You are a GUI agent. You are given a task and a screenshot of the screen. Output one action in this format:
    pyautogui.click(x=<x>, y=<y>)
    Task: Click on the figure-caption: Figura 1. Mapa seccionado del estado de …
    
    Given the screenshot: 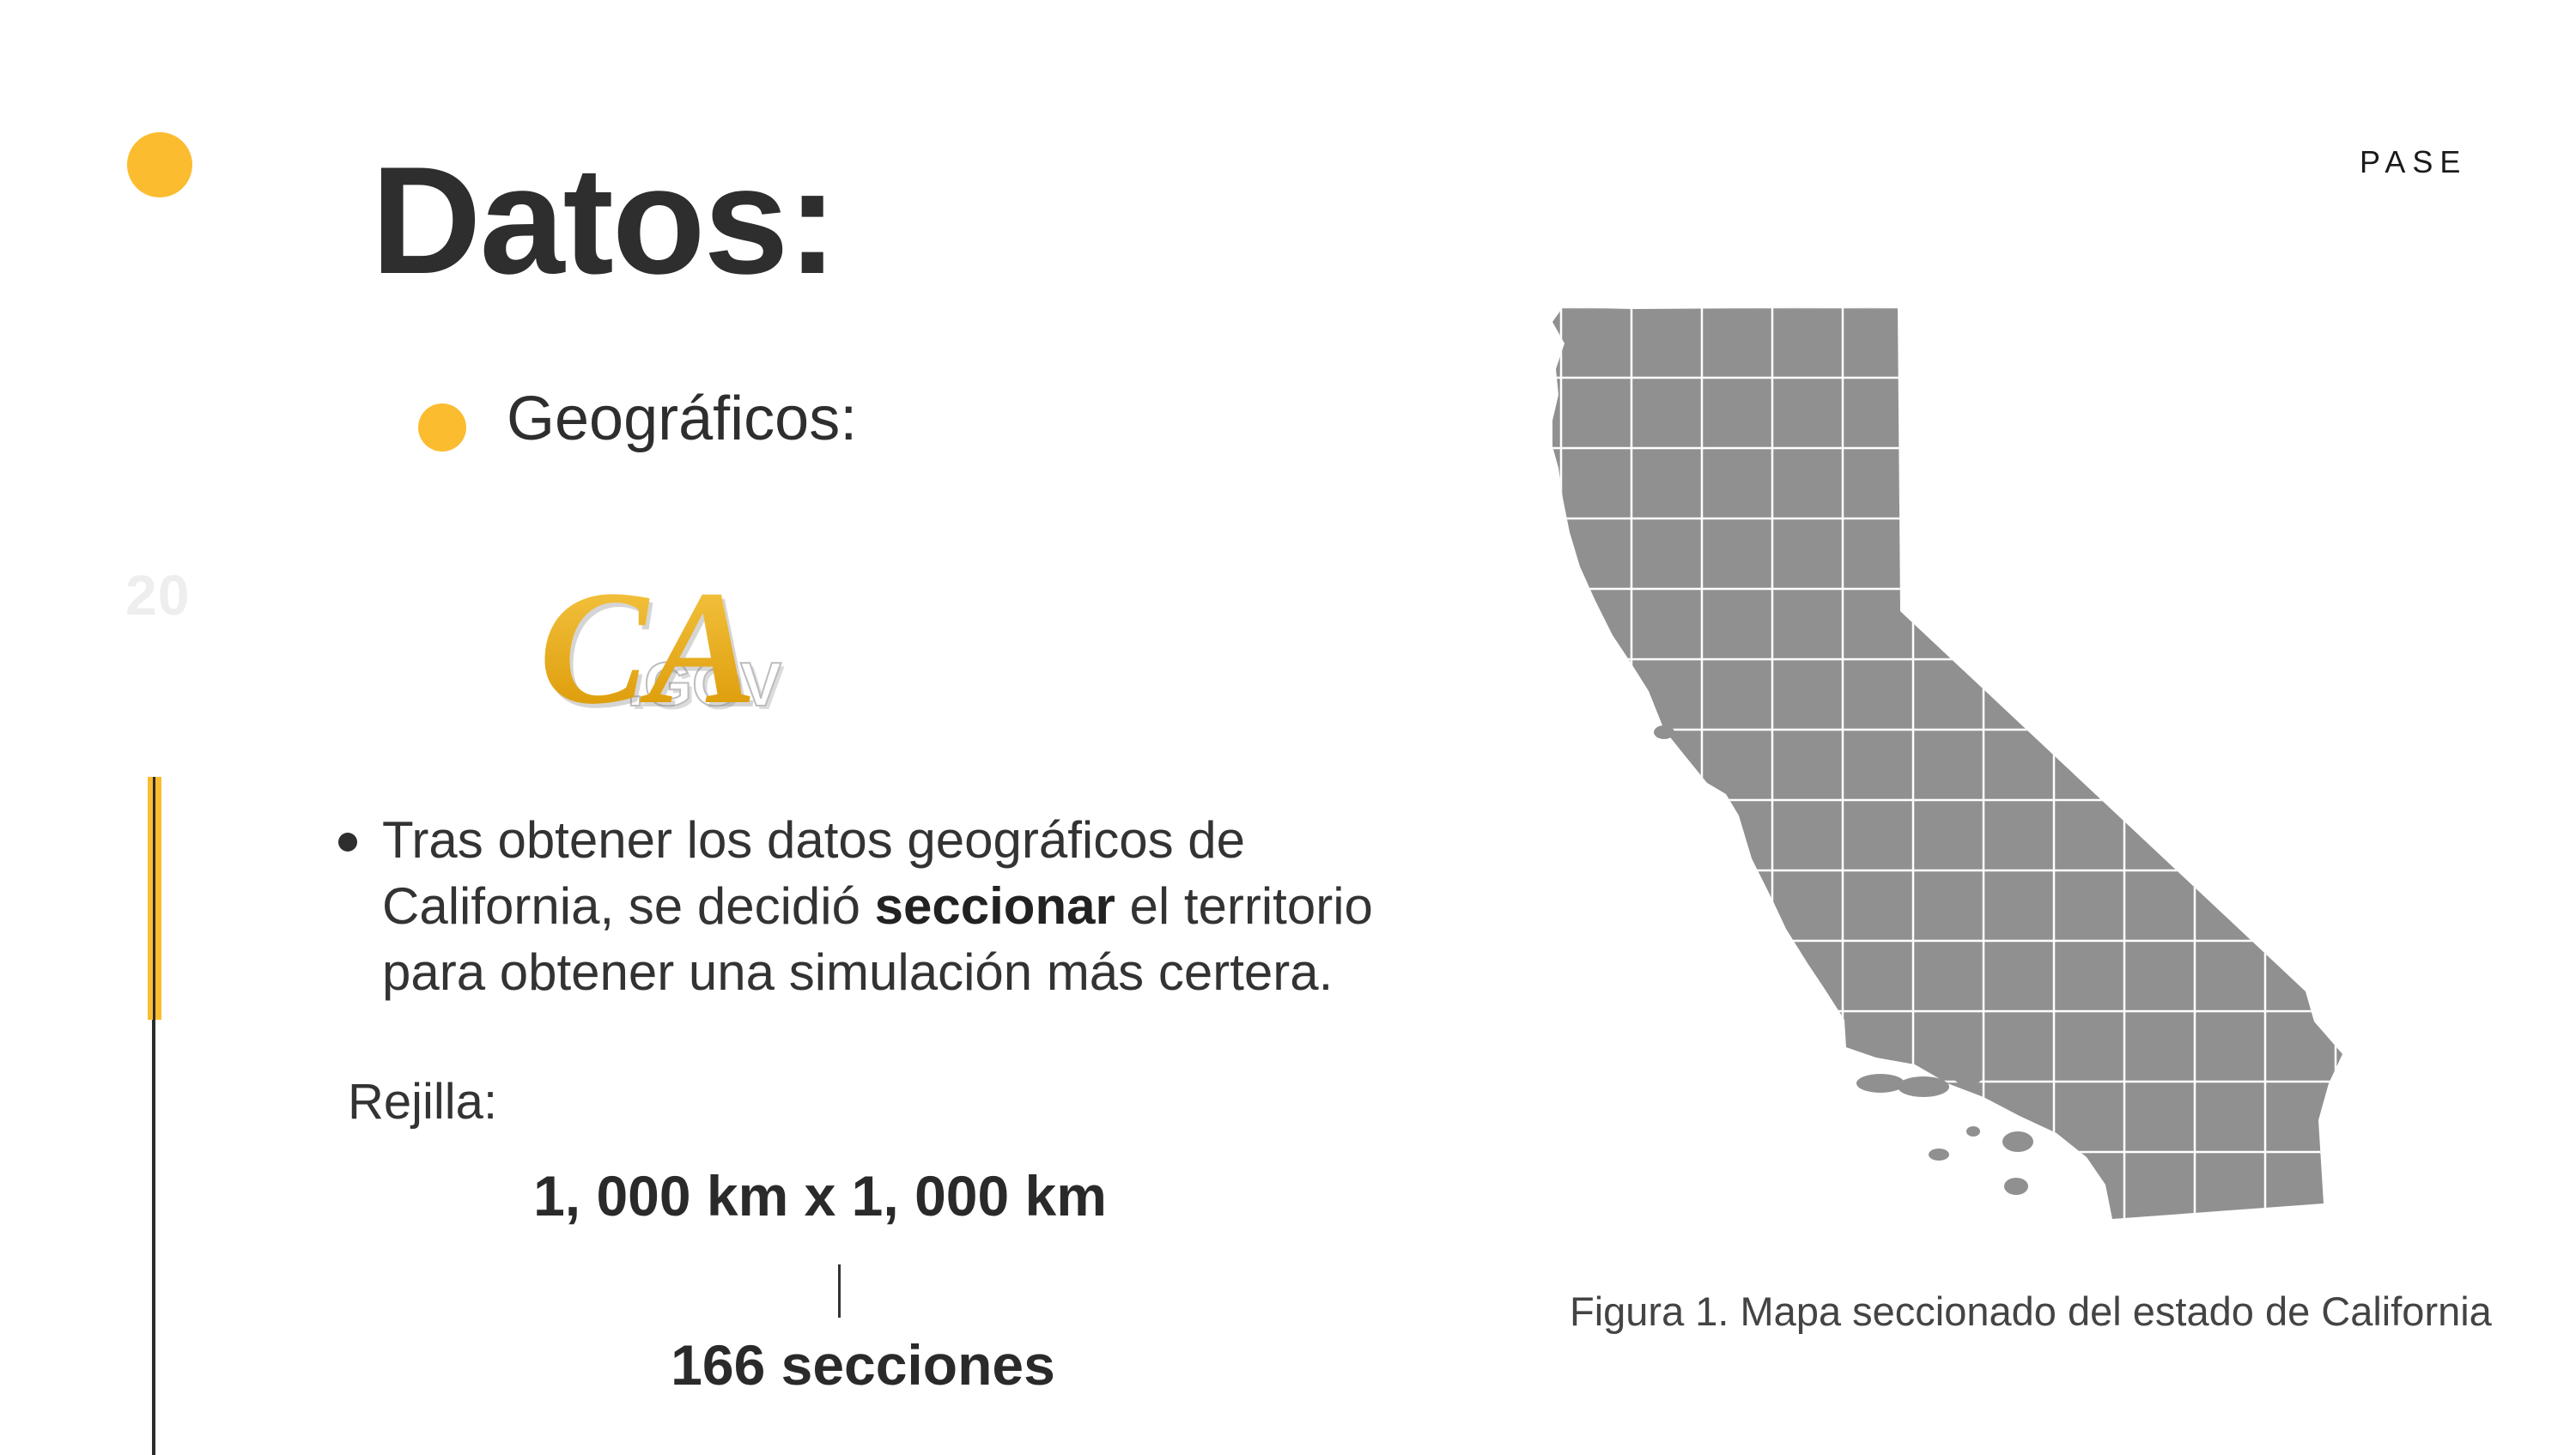 What is the action you would take?
    pyautogui.click(x=2031, y=1311)
    